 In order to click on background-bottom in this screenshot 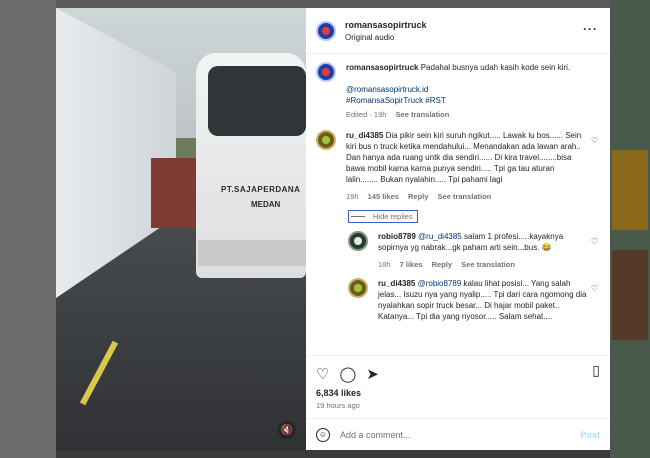, I will do `click(333, 454)`.